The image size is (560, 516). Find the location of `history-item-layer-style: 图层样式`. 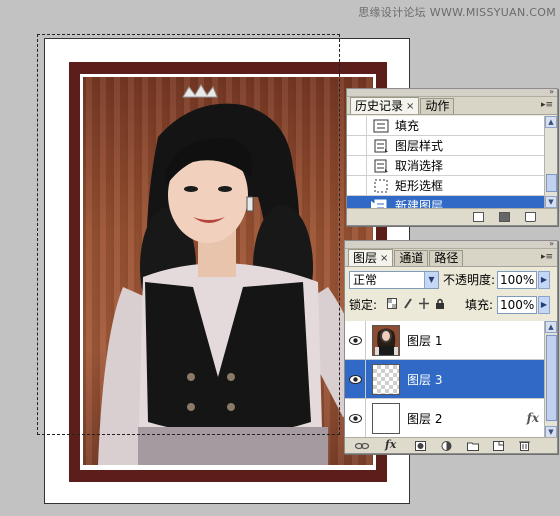

history-item-layer-style: 图层样式 is located at coordinates (446, 146).